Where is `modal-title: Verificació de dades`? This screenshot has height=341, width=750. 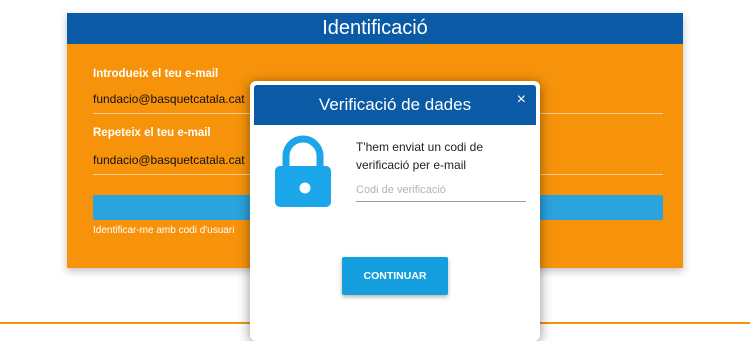 modal-title: Verificació de dades is located at coordinates (395, 104).